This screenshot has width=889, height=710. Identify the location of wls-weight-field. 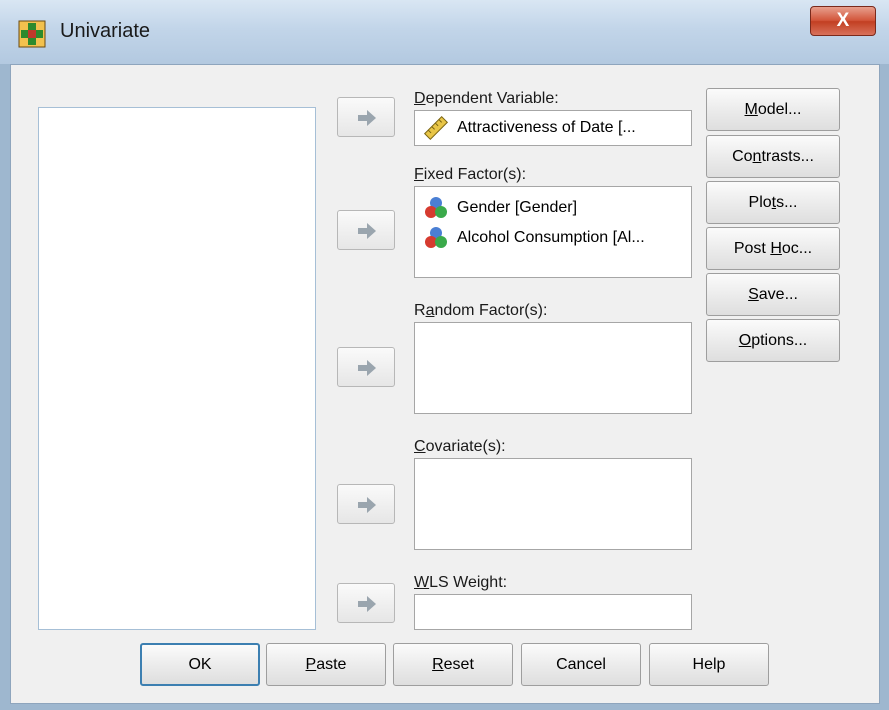
(553, 612).